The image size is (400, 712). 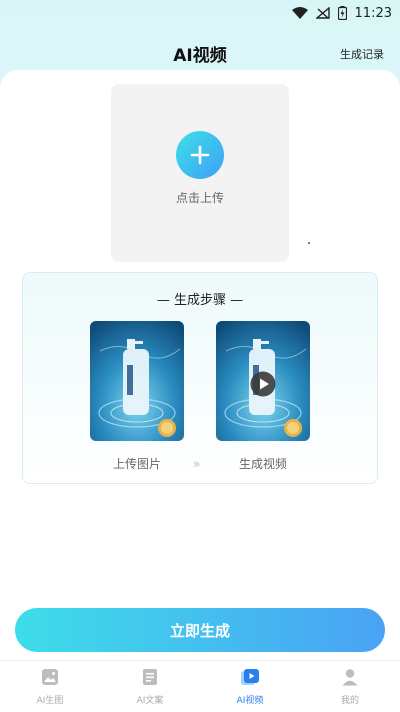 What do you see at coordinates (250, 700) in the screenshot?
I see `tab-label: AI视频` at bounding box center [250, 700].